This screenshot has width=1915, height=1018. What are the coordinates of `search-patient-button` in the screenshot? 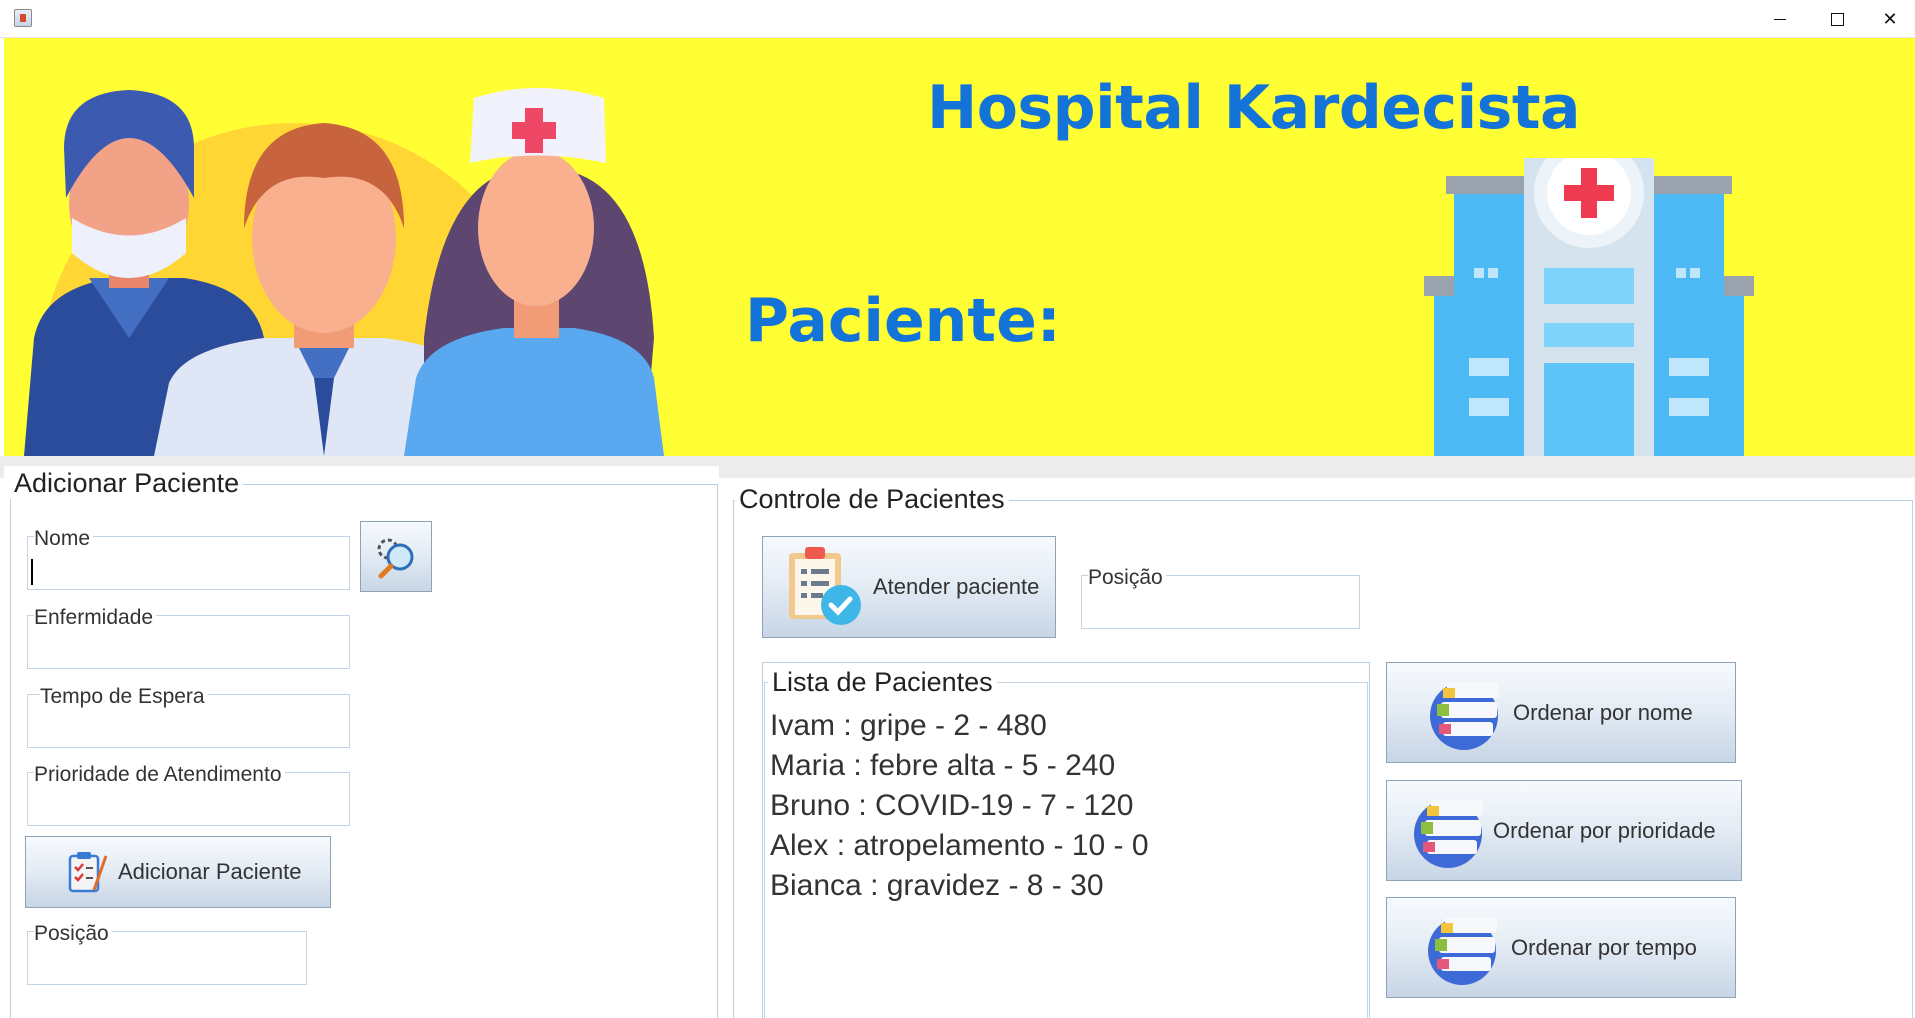 It's located at (396, 556).